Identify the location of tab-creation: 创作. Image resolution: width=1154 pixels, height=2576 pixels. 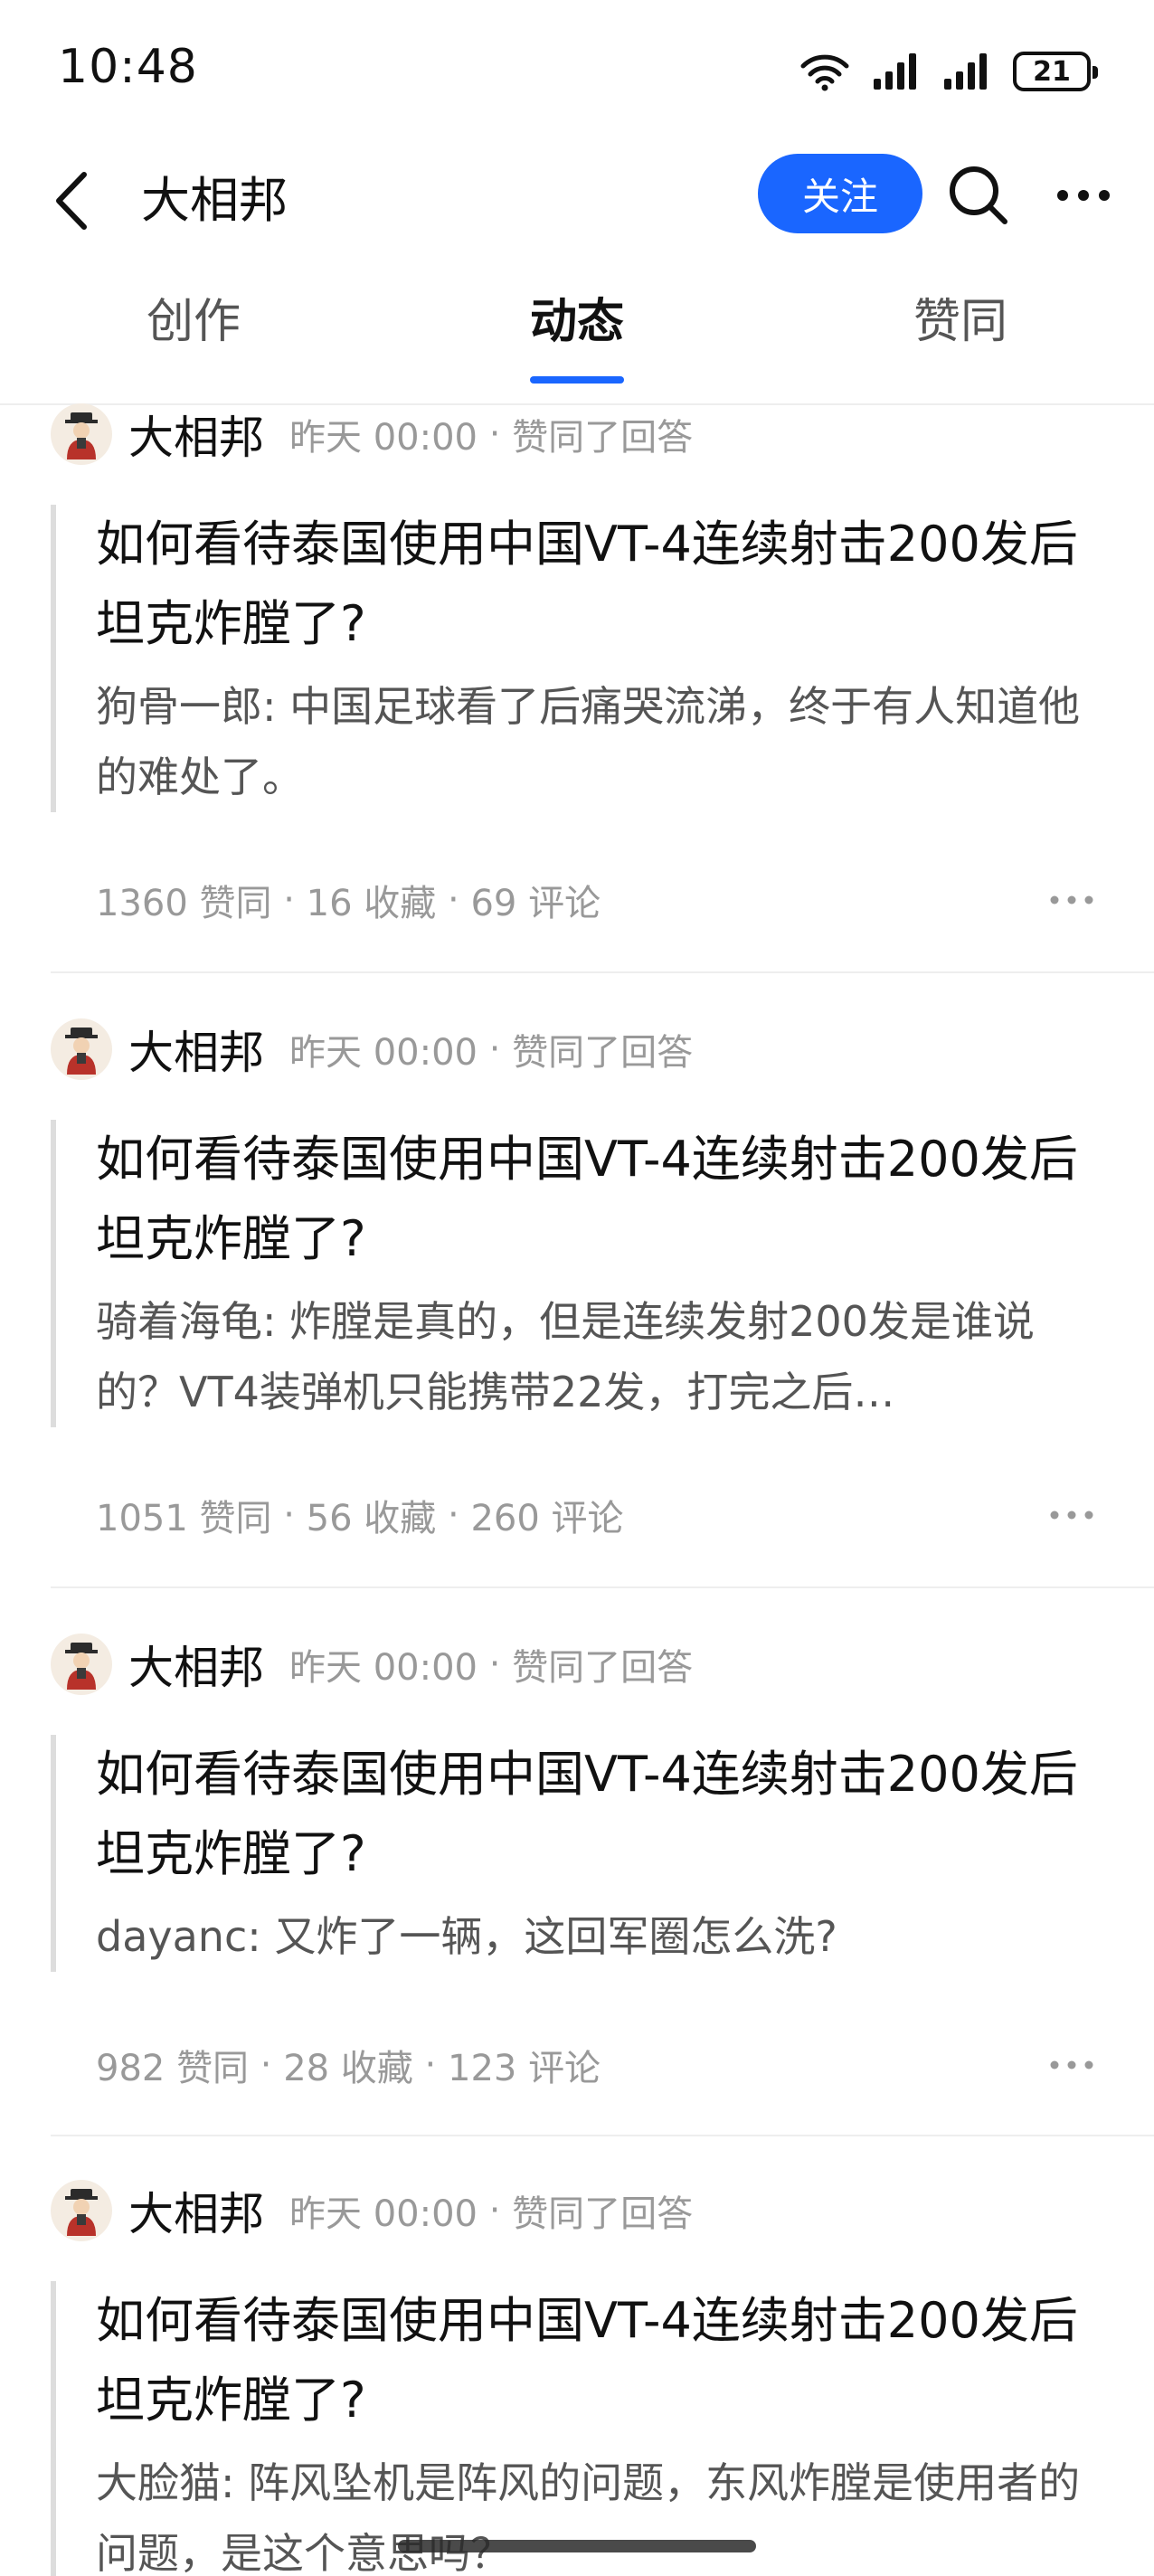
(193, 322).